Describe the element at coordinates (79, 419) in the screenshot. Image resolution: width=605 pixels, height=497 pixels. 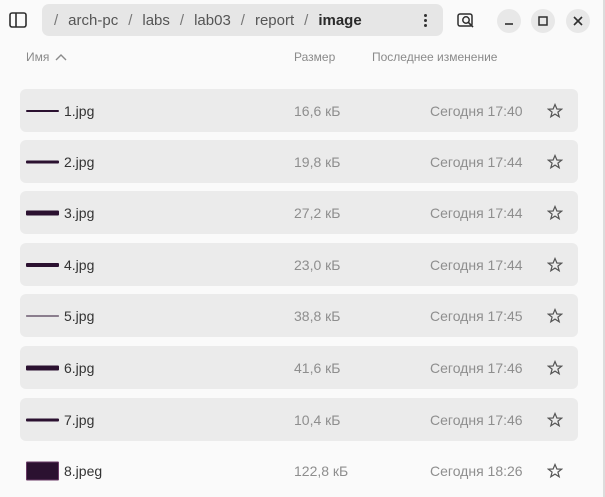
I see `file-name: 7.jpg` at that location.